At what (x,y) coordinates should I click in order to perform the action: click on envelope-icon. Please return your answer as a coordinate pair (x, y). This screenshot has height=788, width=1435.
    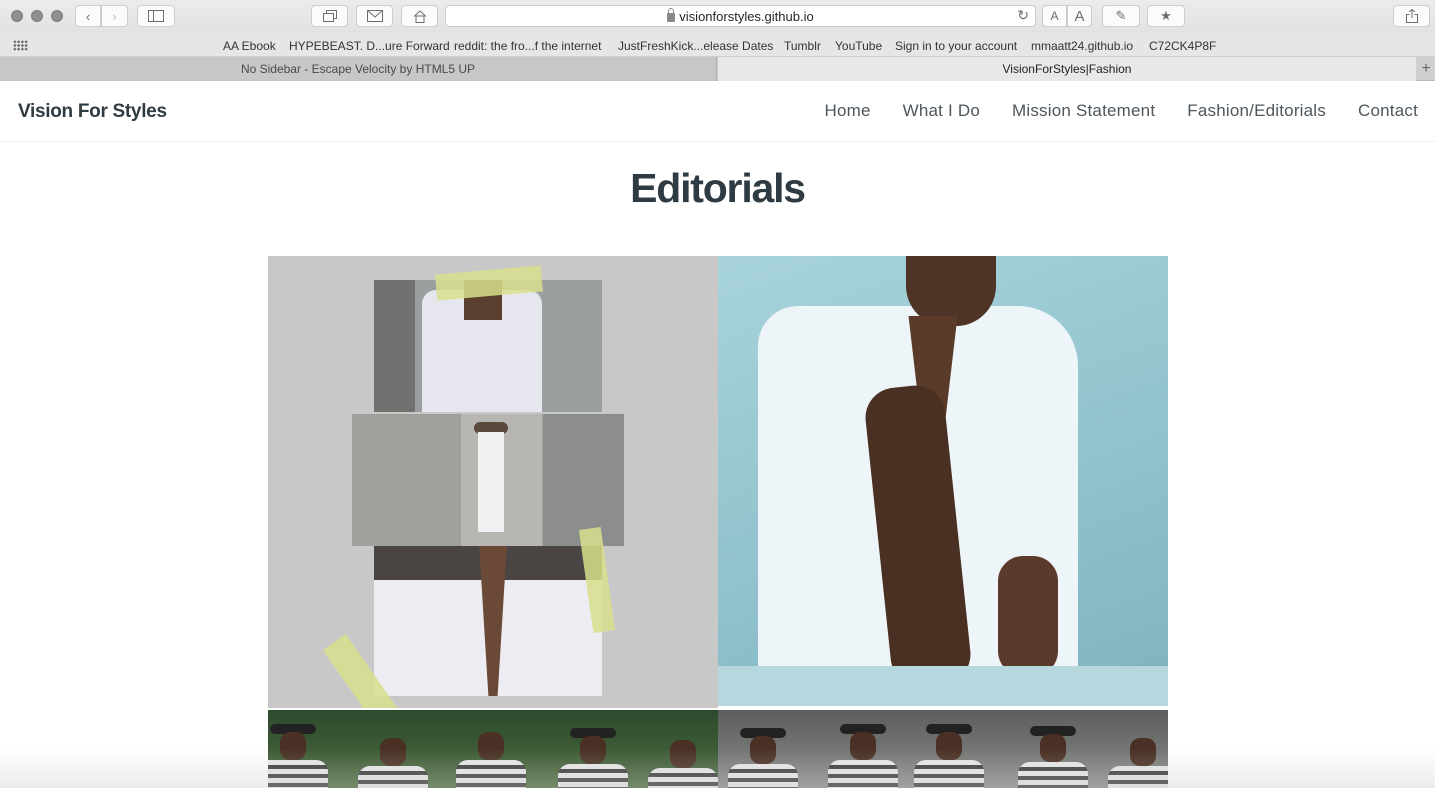
    Looking at the image, I should click on (374, 16).